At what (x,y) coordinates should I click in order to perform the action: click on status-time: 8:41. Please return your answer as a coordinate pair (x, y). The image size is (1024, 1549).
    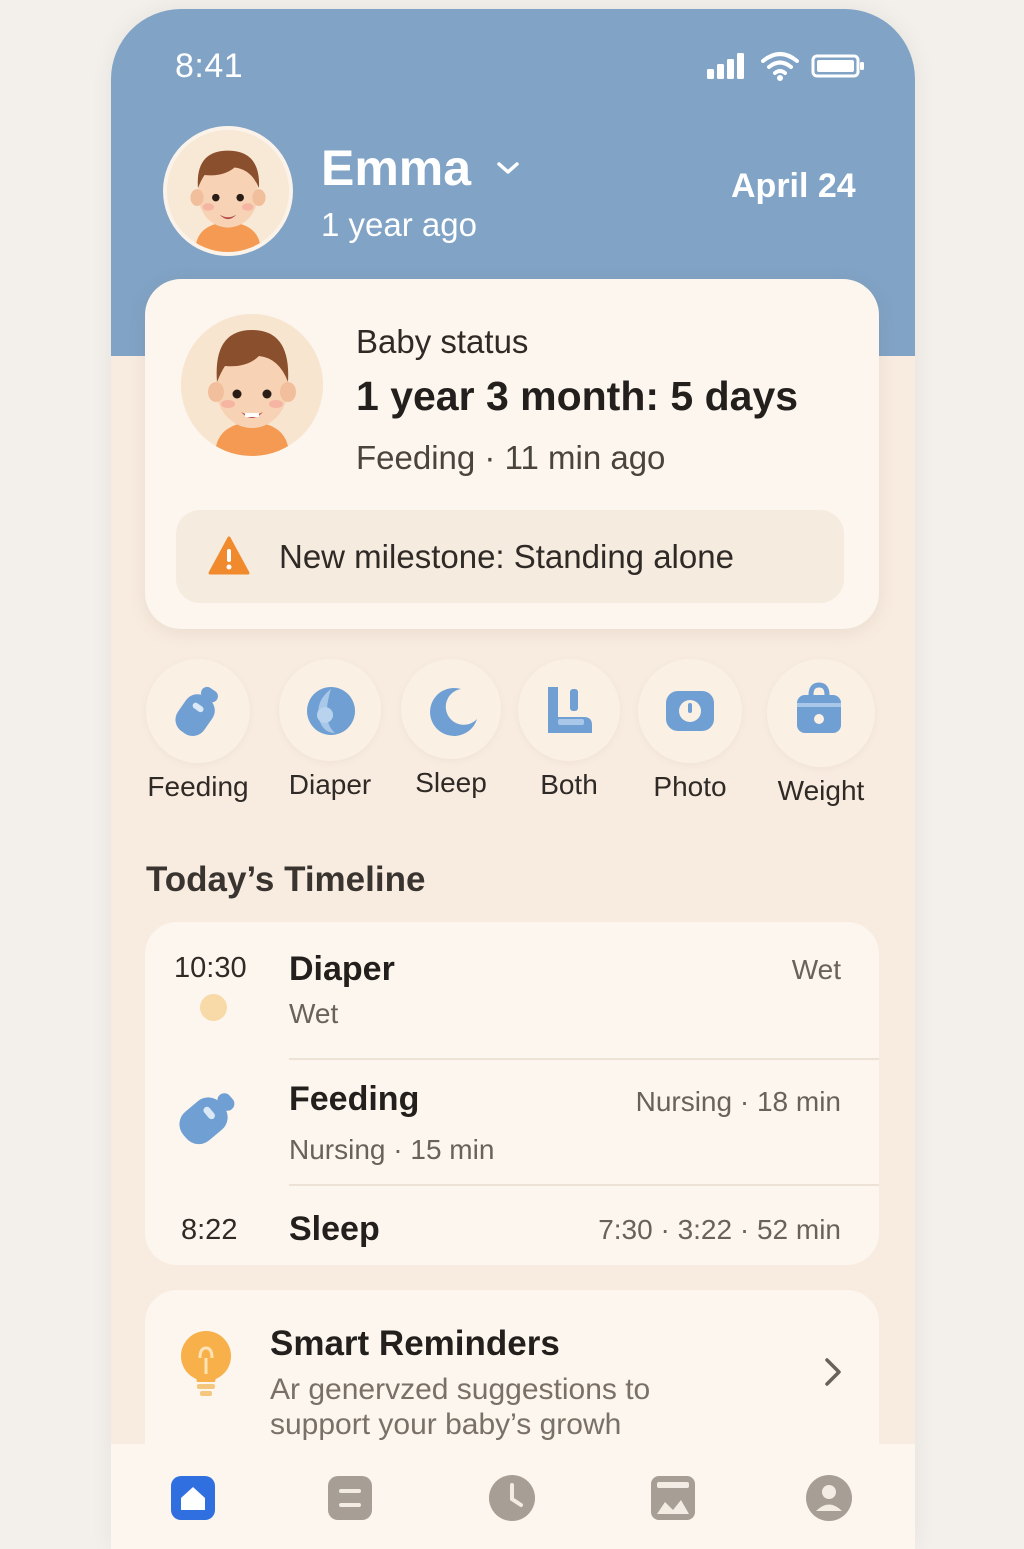
    Looking at the image, I should click on (209, 66).